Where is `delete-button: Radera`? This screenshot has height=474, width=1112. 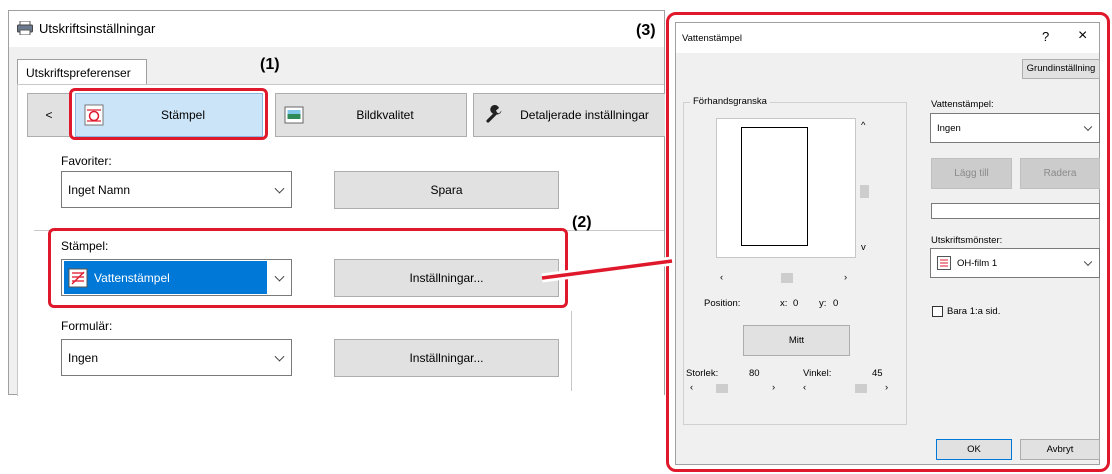 delete-button: Radera is located at coordinates (1060, 173).